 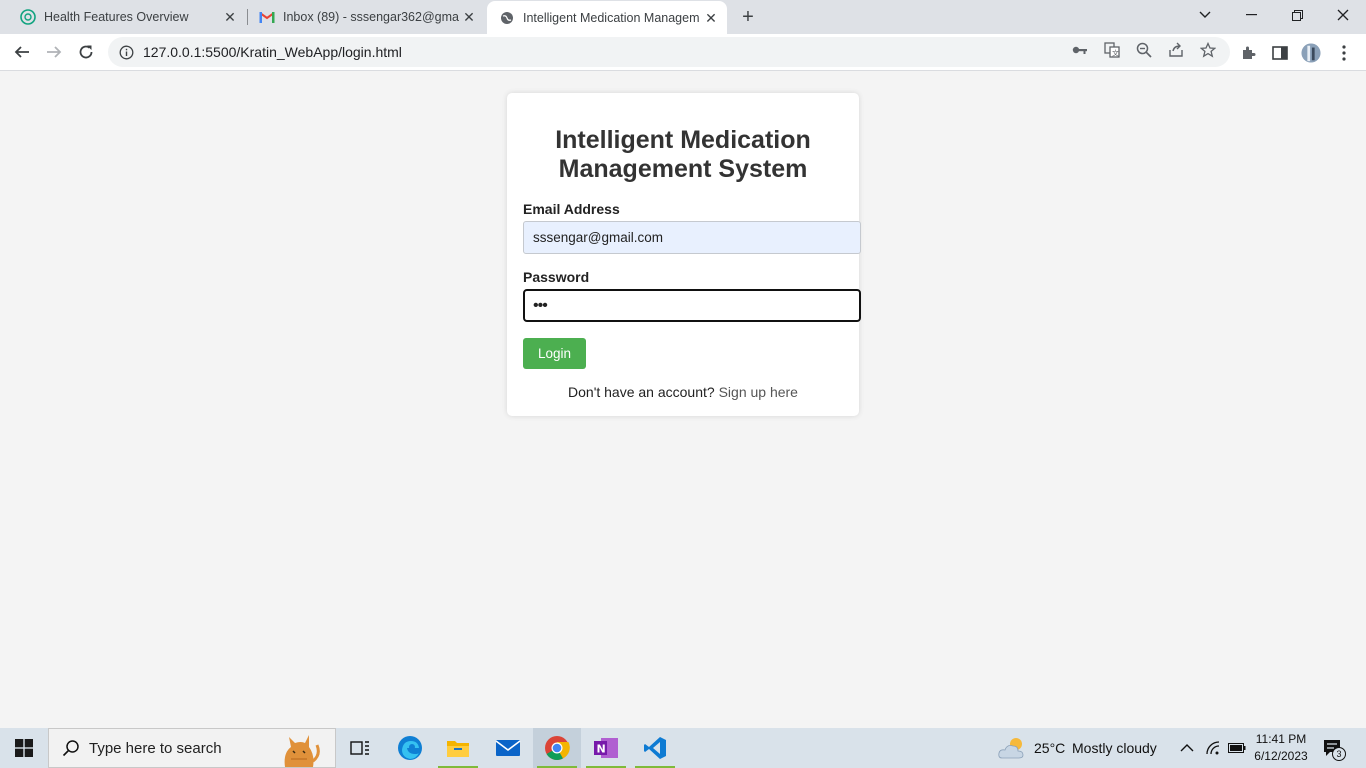 What do you see at coordinates (1281, 756) in the screenshot?
I see `clock-date: 6/12/2023` at bounding box center [1281, 756].